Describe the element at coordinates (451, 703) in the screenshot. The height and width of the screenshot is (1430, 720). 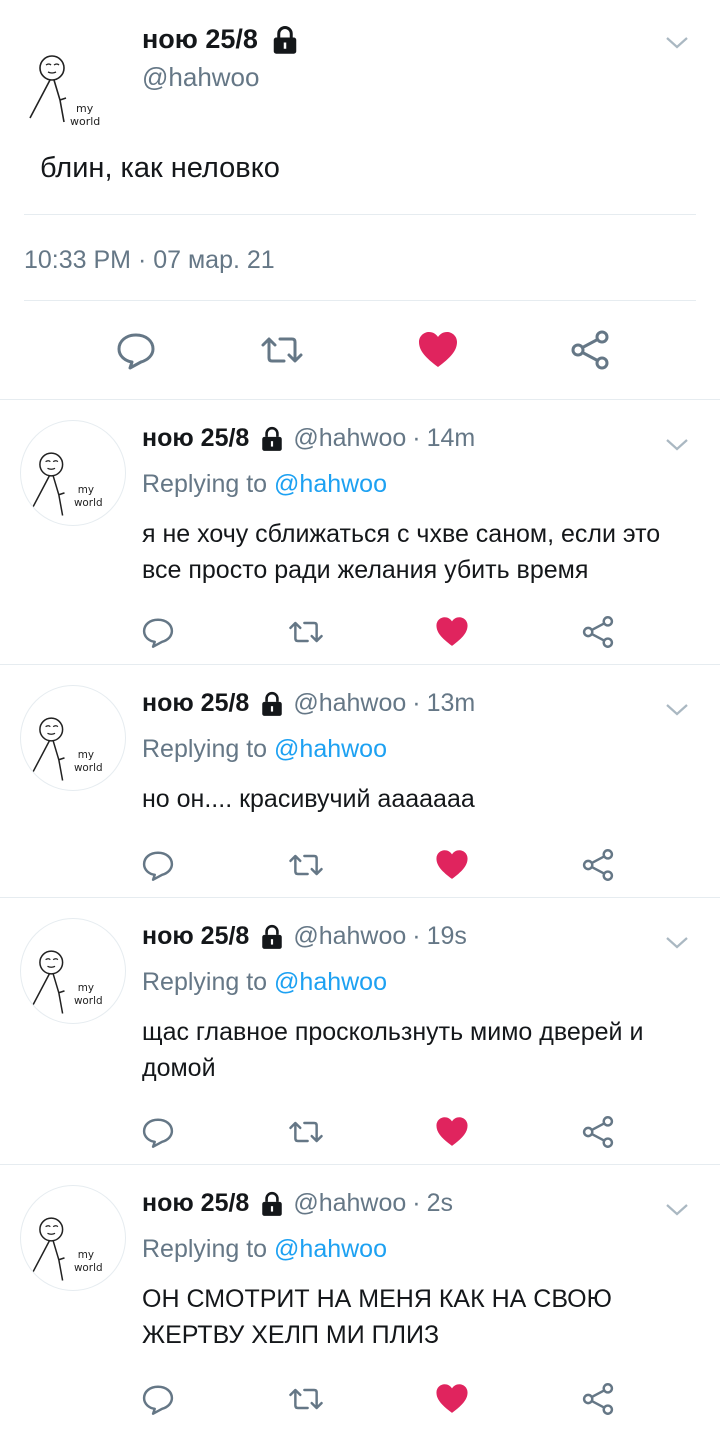
I see `tweet-time: 13m` at that location.